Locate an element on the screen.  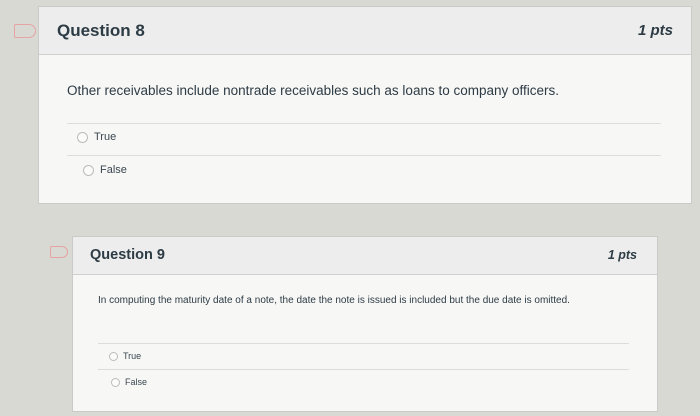
question-8-answer-false: False is located at coordinates (105, 170).